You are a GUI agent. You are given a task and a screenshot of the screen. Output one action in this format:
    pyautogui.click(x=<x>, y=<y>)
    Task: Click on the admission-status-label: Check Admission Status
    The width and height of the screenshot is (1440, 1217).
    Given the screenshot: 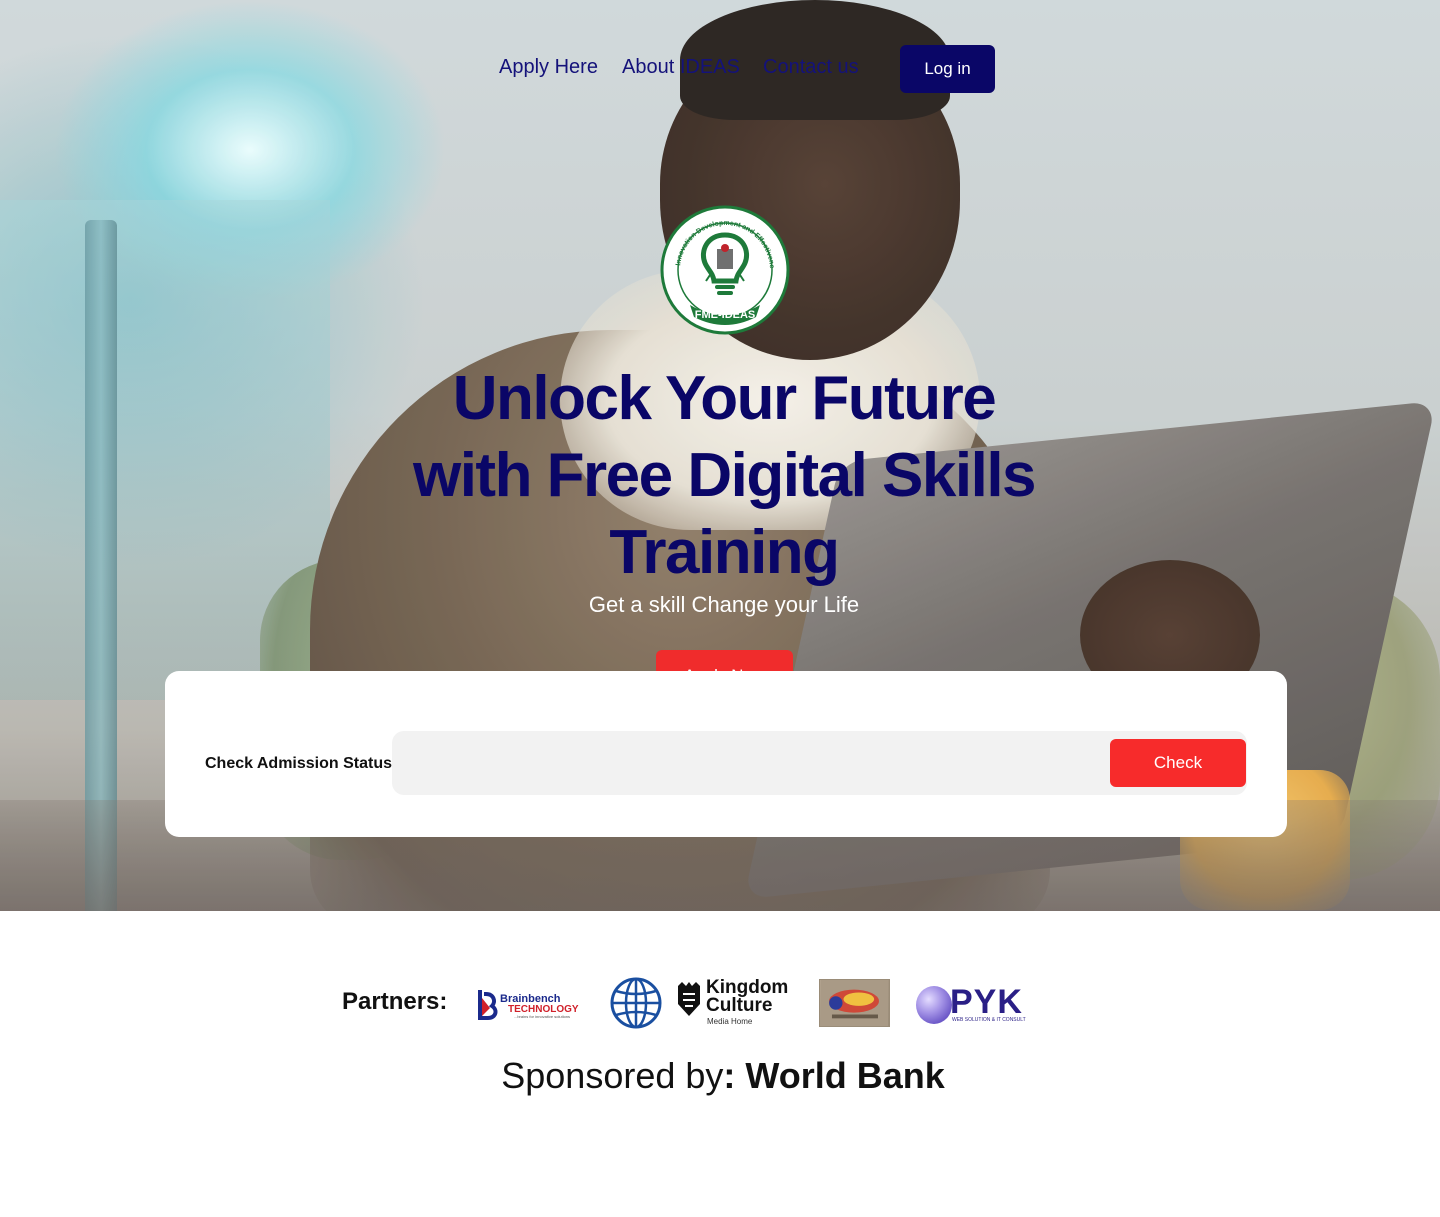 What is the action you would take?
    pyautogui.click(x=299, y=763)
    